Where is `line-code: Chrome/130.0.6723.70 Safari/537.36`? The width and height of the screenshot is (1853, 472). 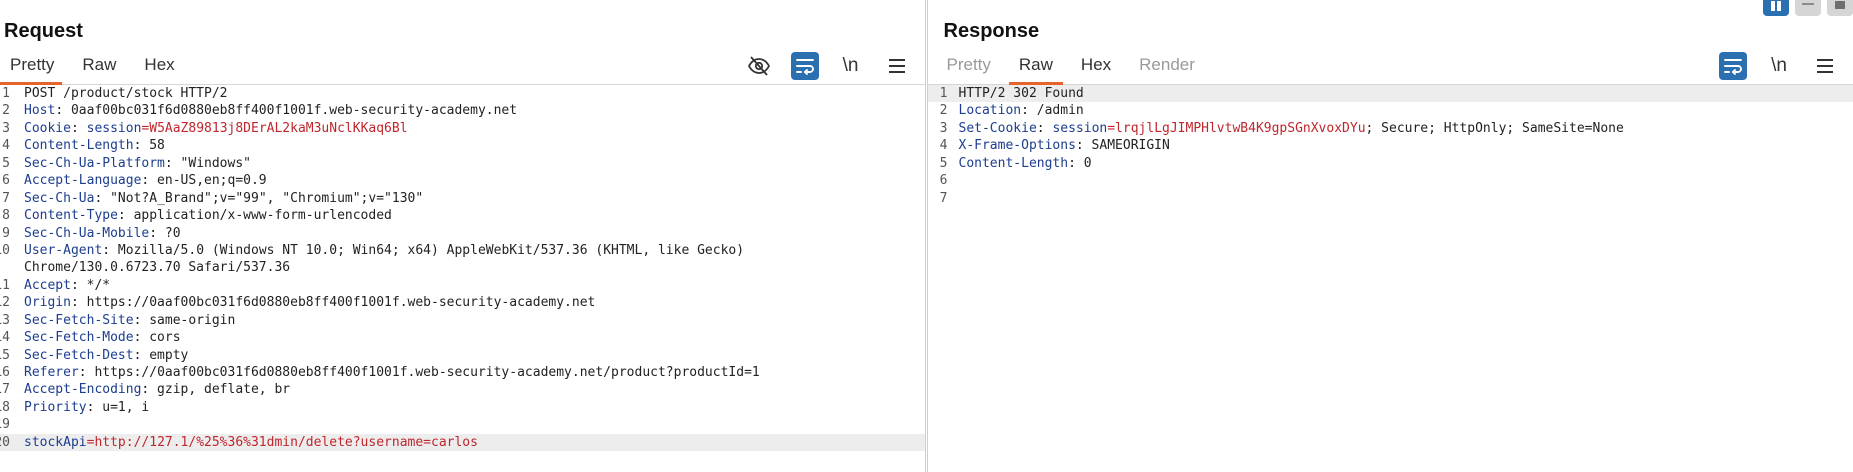
line-code: Chrome/130.0.6723.70 Safari/537.36 is located at coordinates (150, 267).